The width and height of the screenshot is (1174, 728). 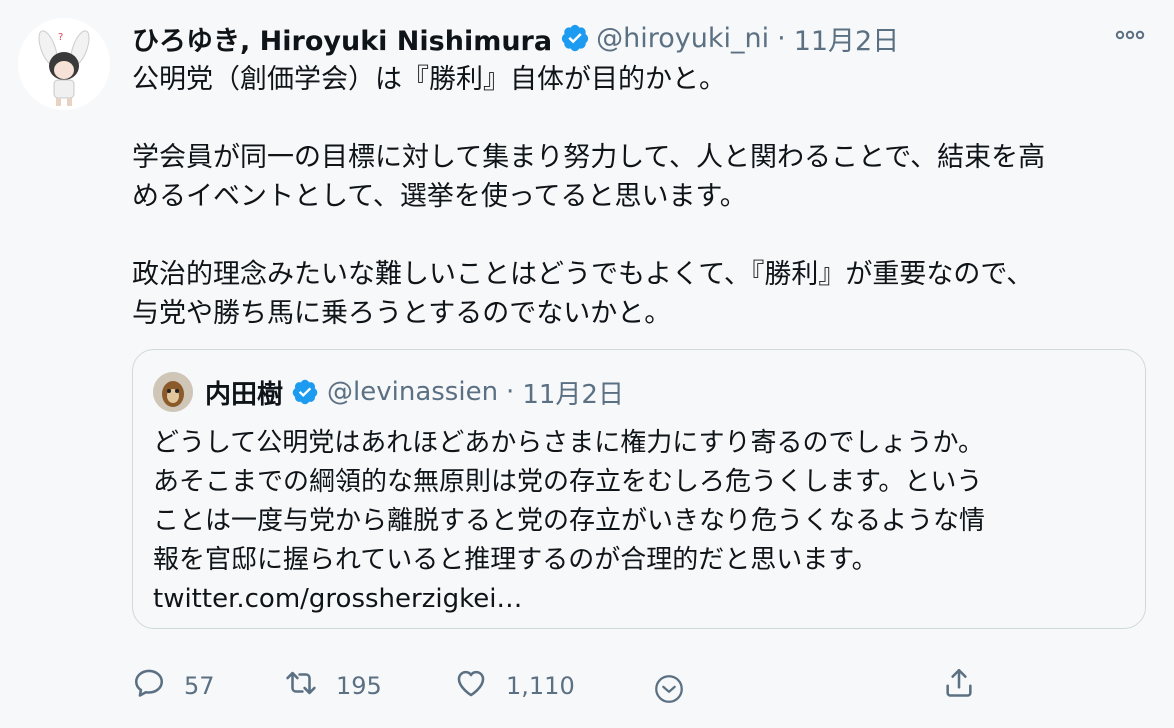 I want to click on reply-count: 57, so click(x=199, y=686).